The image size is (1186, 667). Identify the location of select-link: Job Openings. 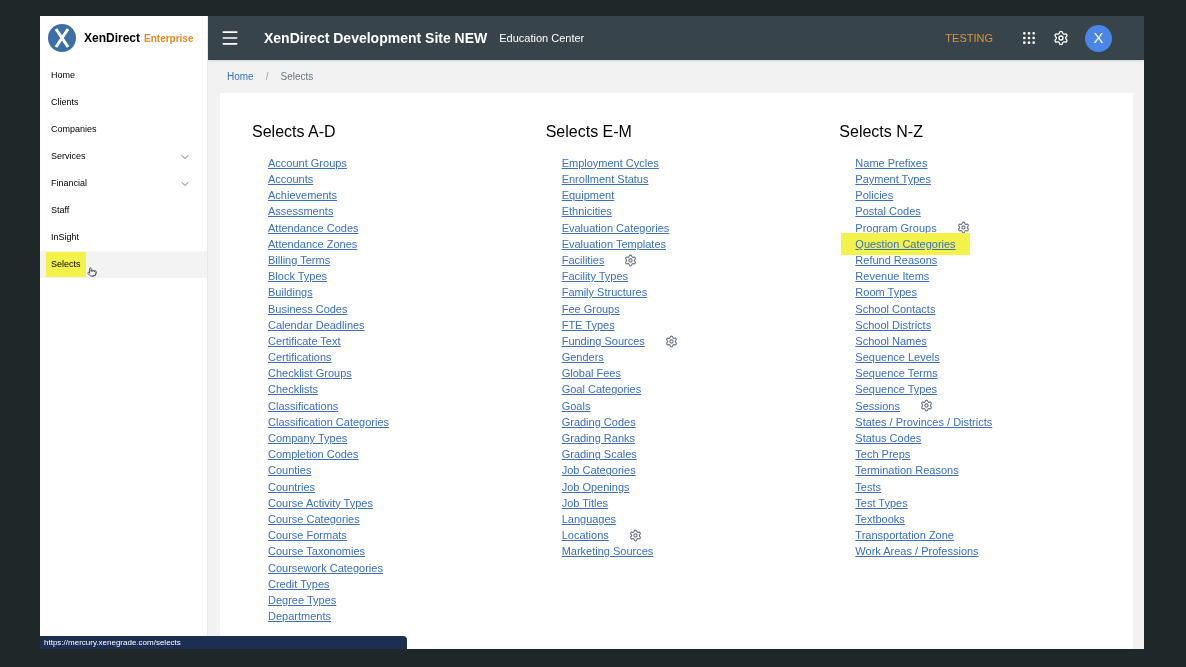
(595, 487).